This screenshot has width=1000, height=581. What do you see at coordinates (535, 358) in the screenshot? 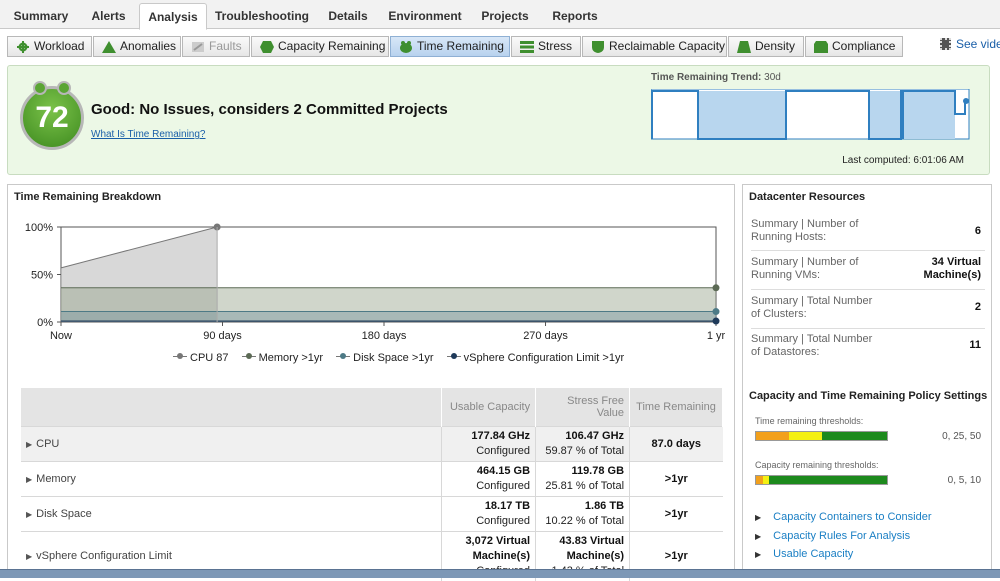
I see `legend-vsphere-limit: vSphere Configuration Limit >1yr` at bounding box center [535, 358].